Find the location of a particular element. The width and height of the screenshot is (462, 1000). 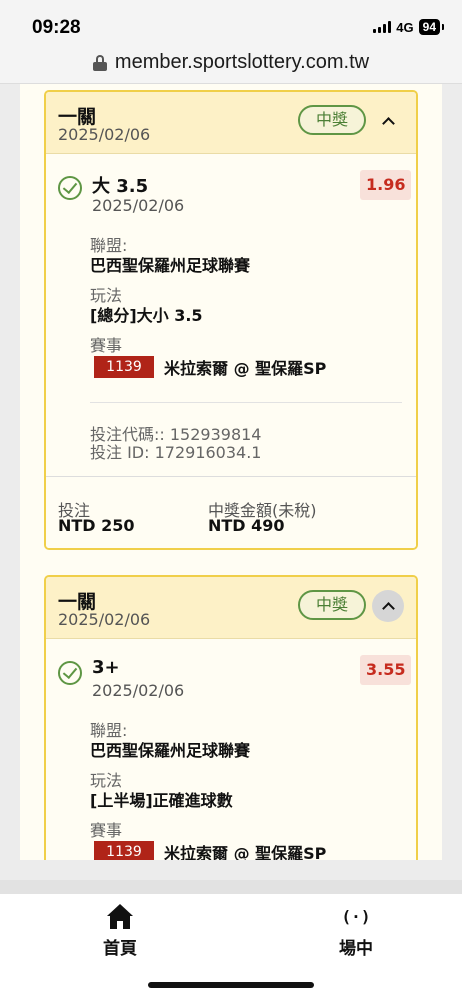

stake-value: NTD 250 is located at coordinates (96, 525).